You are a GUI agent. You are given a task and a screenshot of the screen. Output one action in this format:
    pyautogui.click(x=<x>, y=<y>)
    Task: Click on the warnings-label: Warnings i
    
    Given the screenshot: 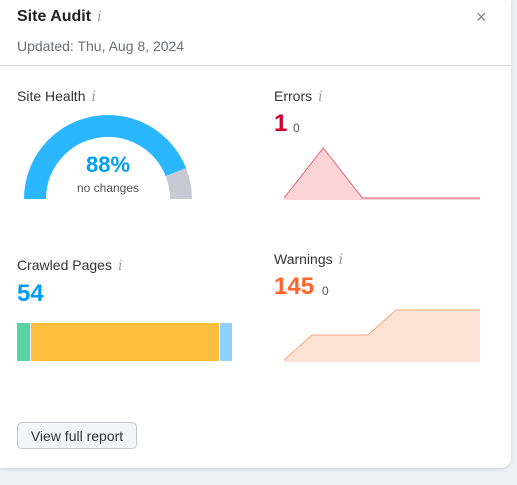 What is the action you would take?
    pyautogui.click(x=308, y=259)
    